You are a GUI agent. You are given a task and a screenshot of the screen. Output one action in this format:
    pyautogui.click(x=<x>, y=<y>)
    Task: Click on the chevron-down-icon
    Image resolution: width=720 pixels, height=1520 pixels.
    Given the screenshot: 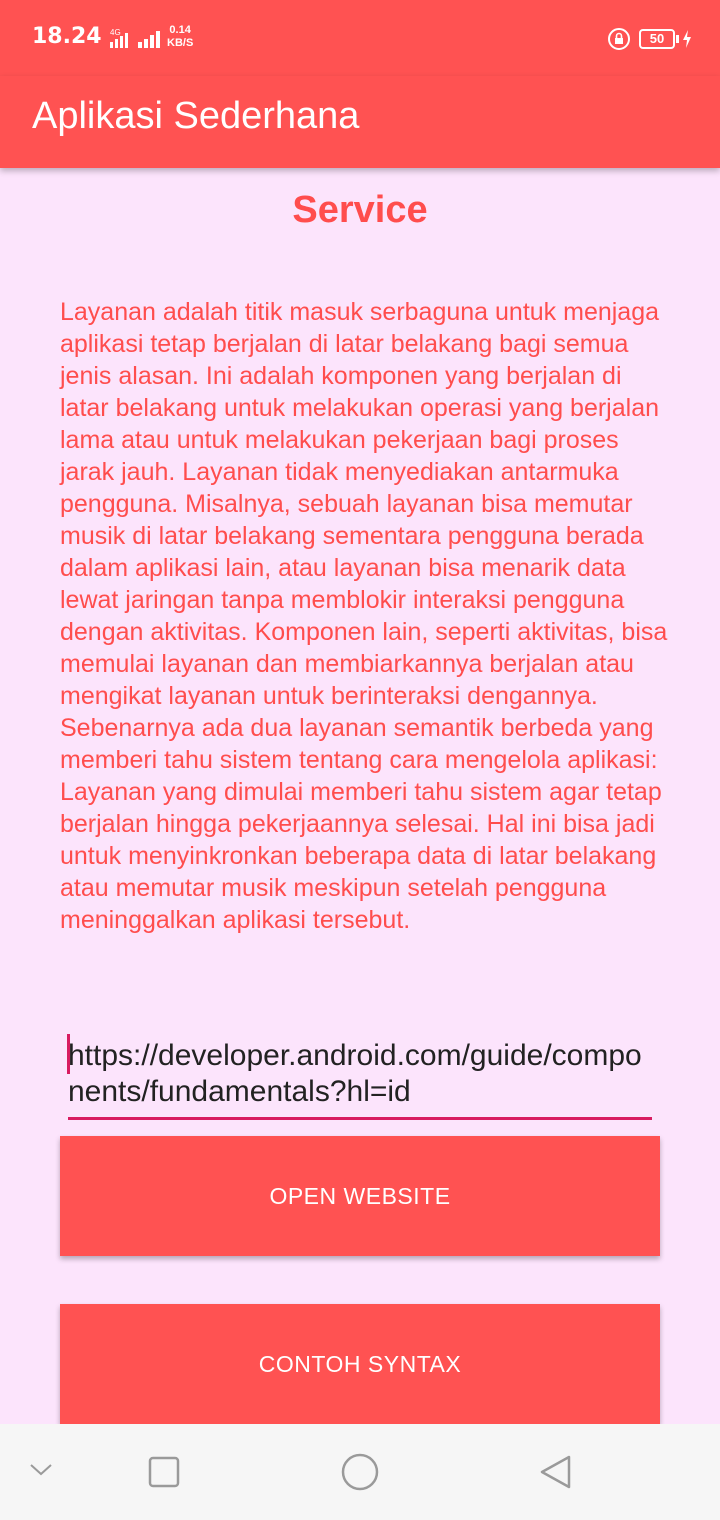 What is the action you would take?
    pyautogui.click(x=41, y=1470)
    